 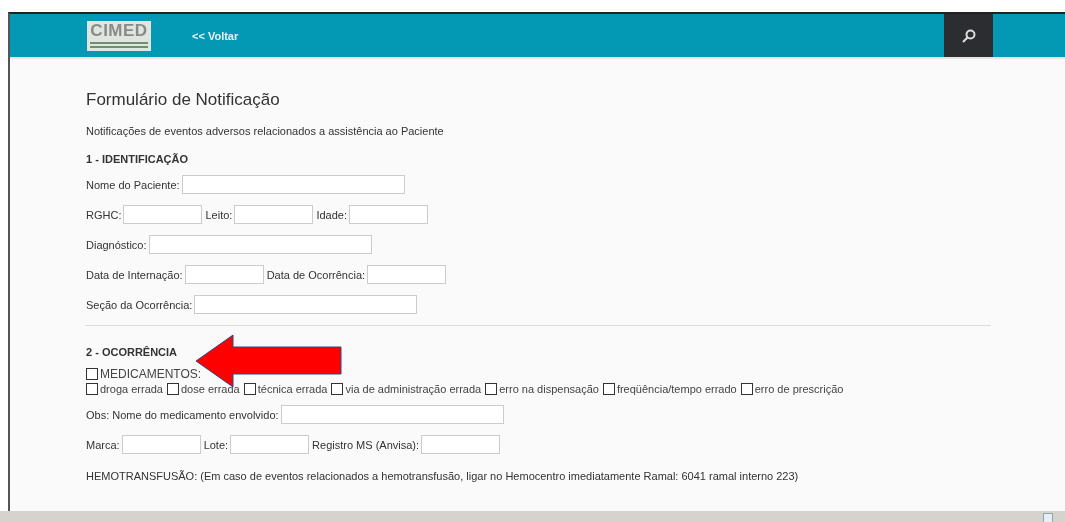 What do you see at coordinates (138, 159) in the screenshot?
I see `section-title: 1 - IDENTIFICAÇÃO` at bounding box center [138, 159].